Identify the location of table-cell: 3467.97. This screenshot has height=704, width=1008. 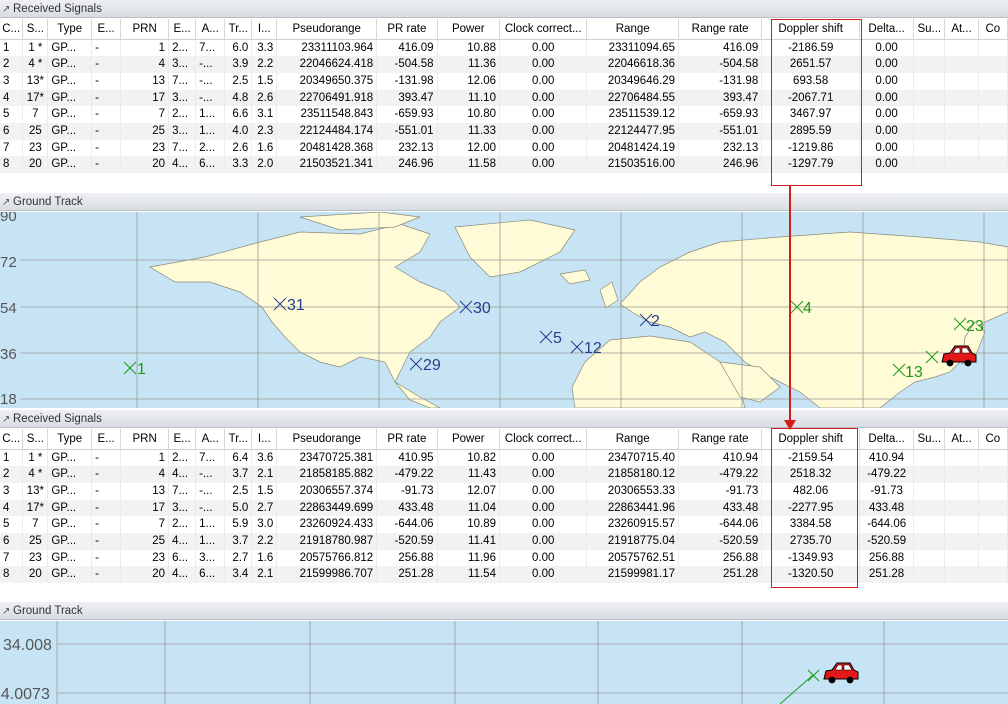
(811, 115).